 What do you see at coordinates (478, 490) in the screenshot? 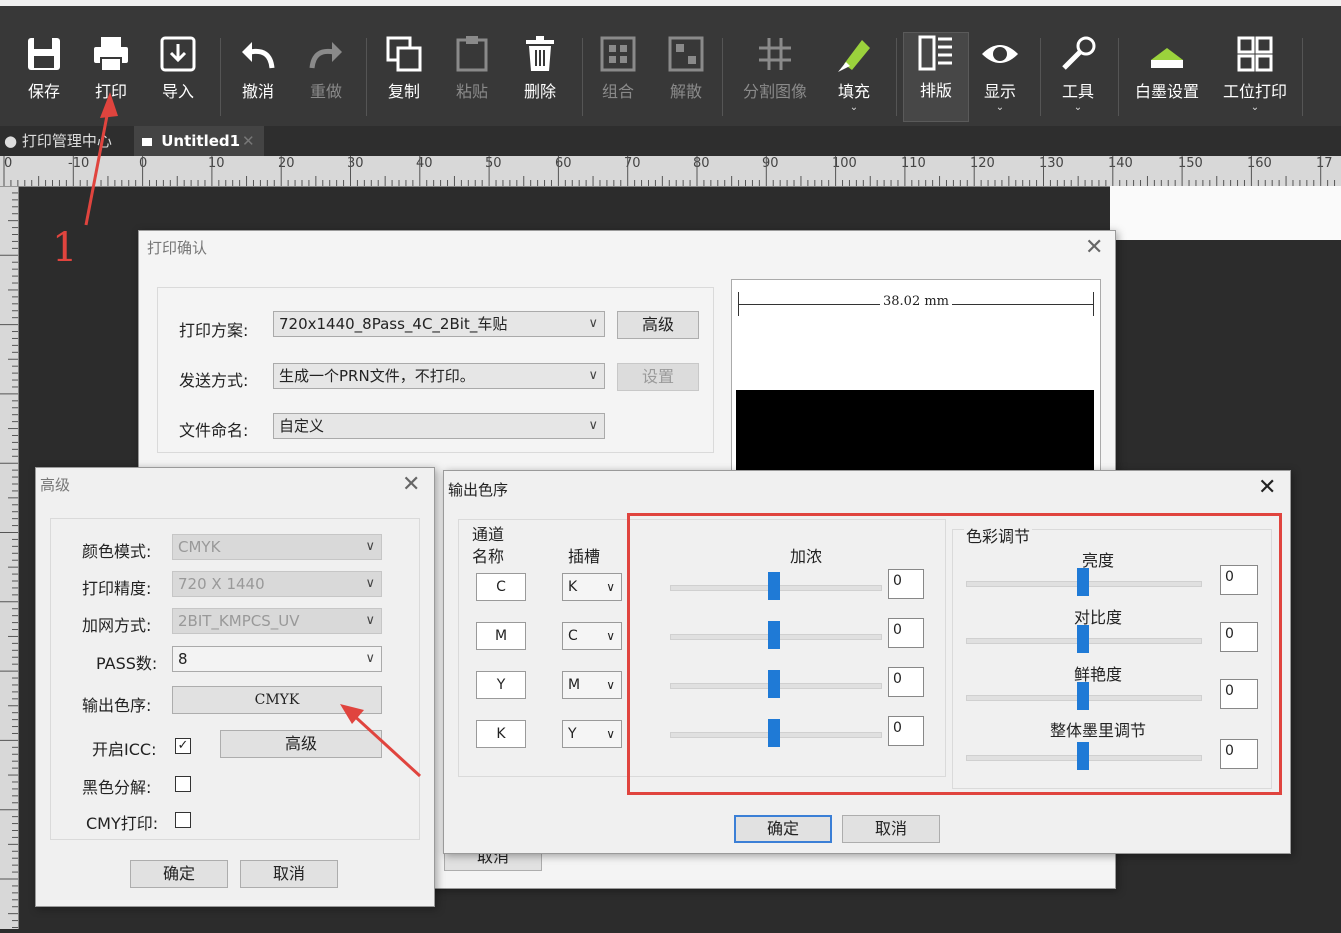
I see `output-order-title: 输出色序` at bounding box center [478, 490].